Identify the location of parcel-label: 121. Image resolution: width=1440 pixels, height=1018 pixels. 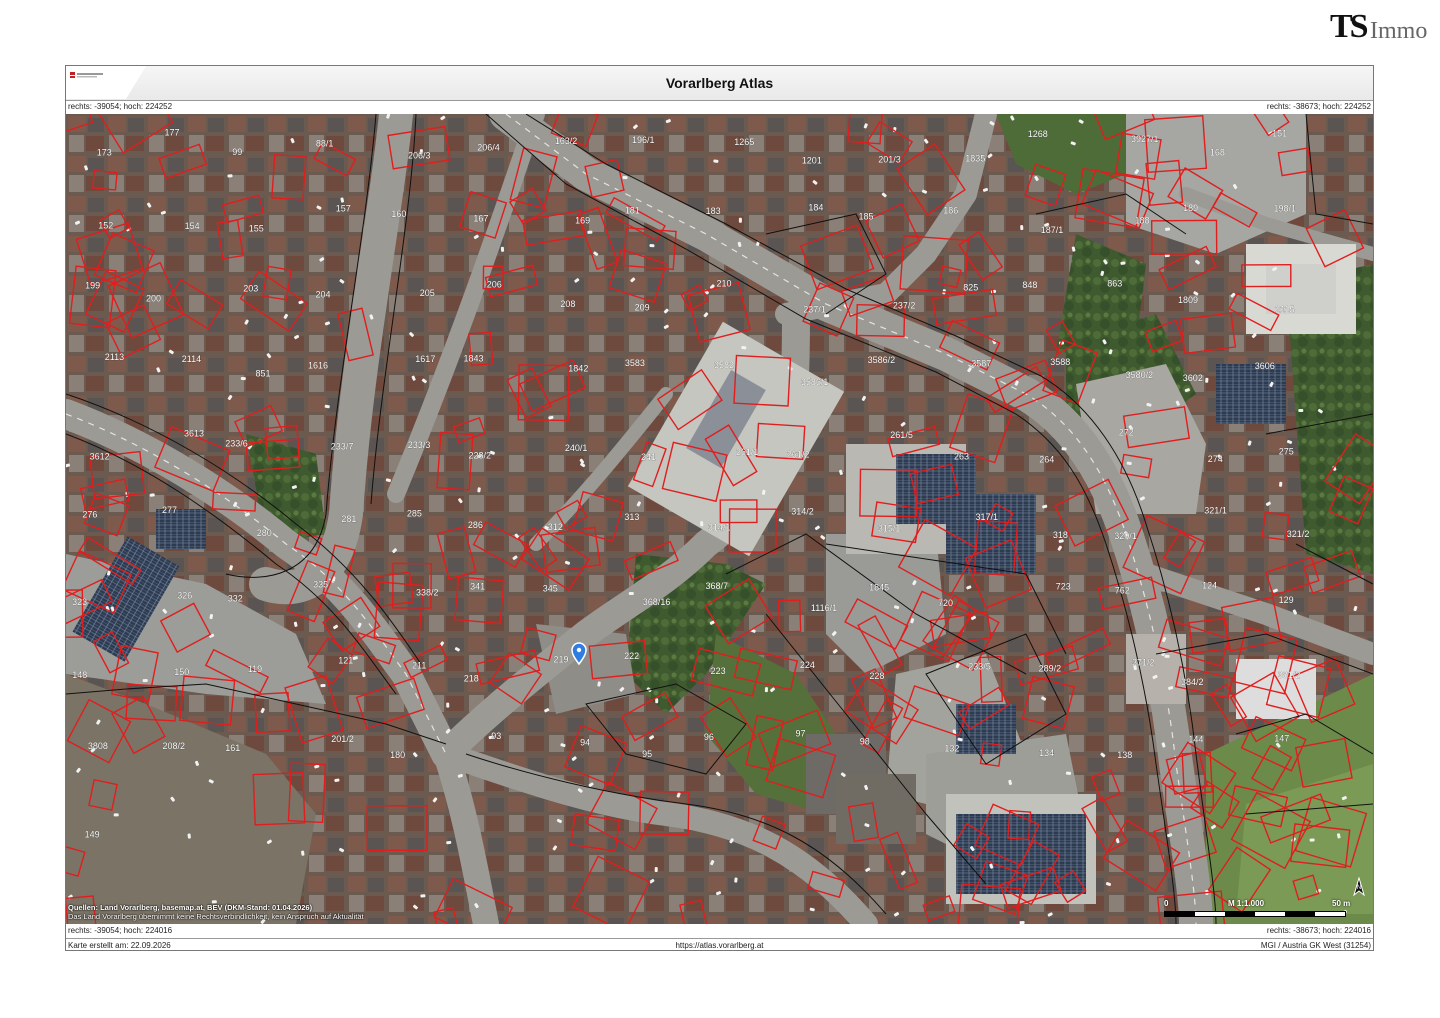
(345, 660).